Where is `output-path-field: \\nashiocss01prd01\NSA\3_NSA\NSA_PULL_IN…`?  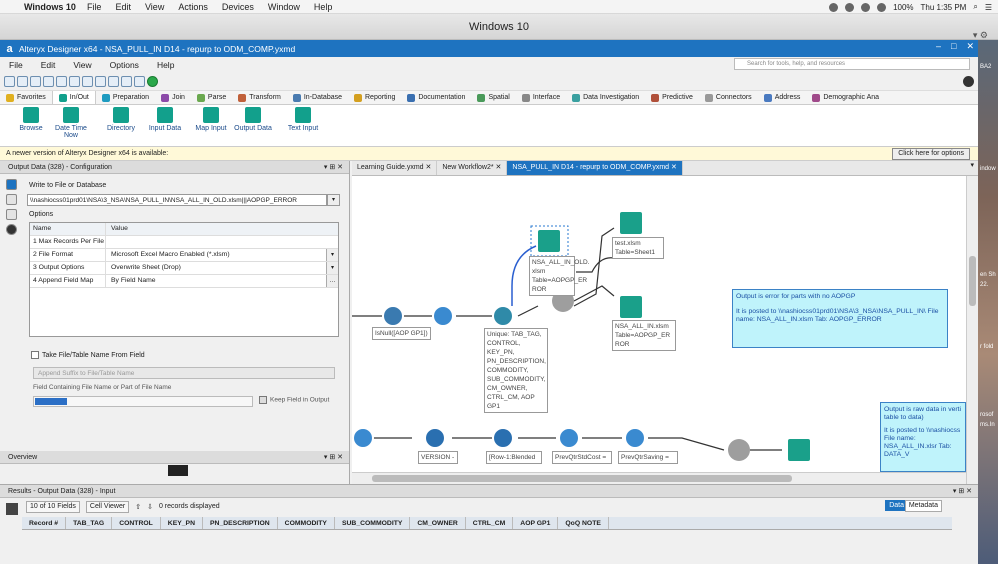 output-path-field: \\nashiocss01prd01\NSA\3_NSA\NSA_PULL_IN… is located at coordinates (177, 200).